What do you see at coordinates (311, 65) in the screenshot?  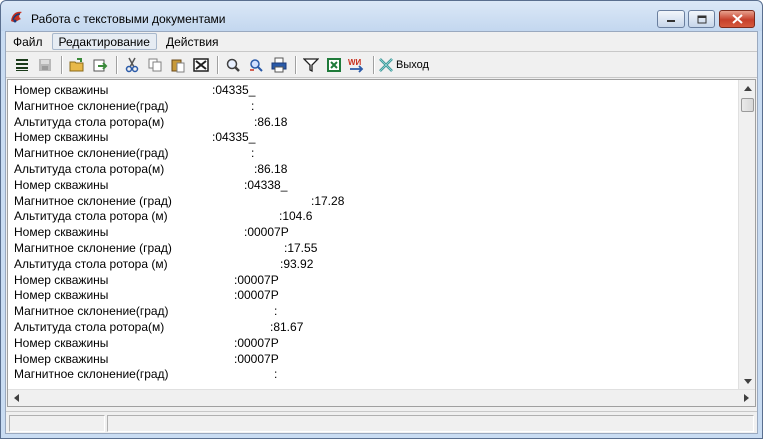 I see `filter-button` at bounding box center [311, 65].